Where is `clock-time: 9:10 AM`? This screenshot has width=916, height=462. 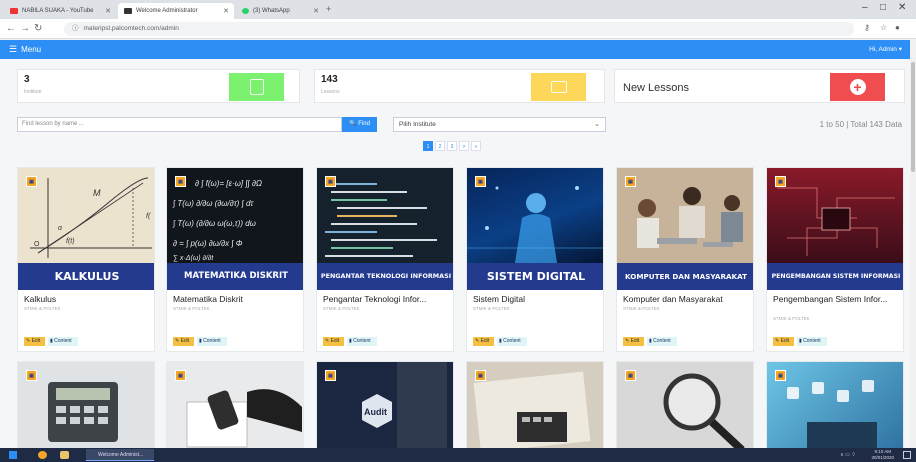 clock-time: 9:10 AM is located at coordinates (882, 451).